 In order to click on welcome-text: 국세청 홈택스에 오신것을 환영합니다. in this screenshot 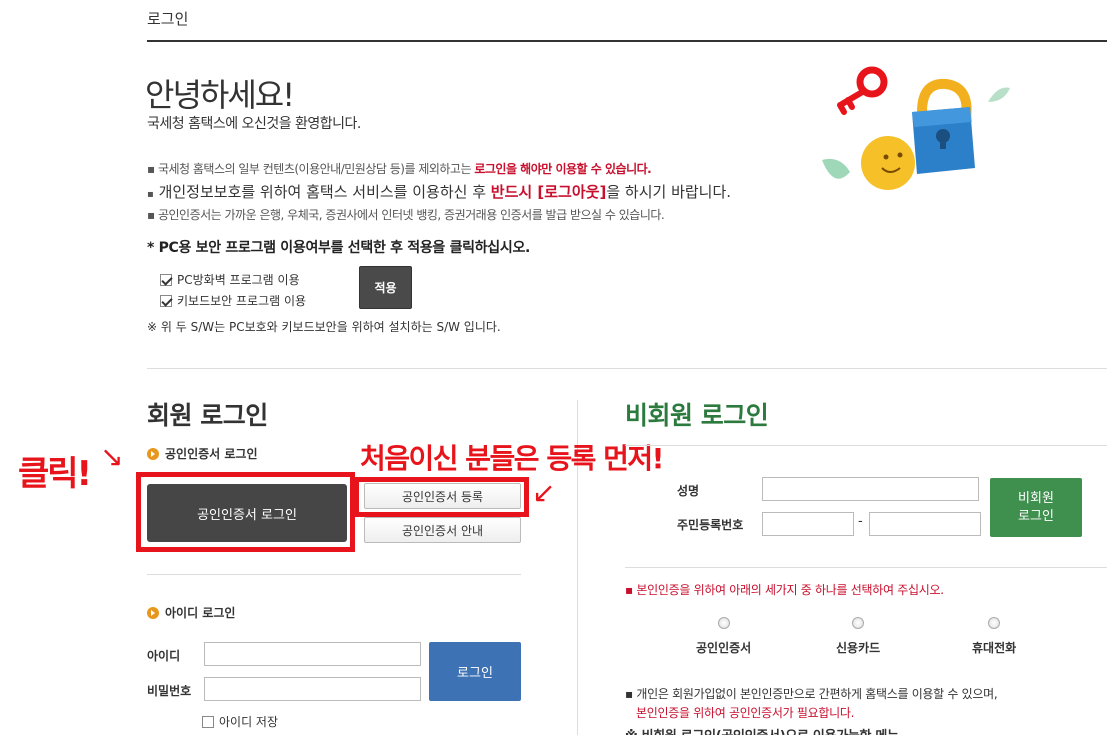, I will do `click(254, 124)`.